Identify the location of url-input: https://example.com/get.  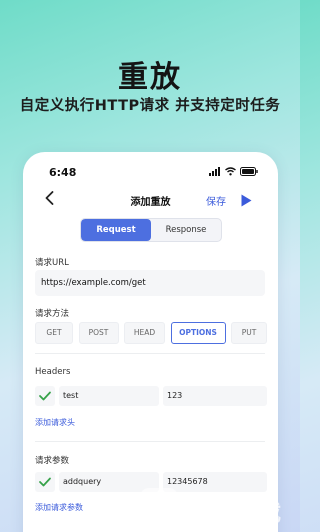
(150, 283).